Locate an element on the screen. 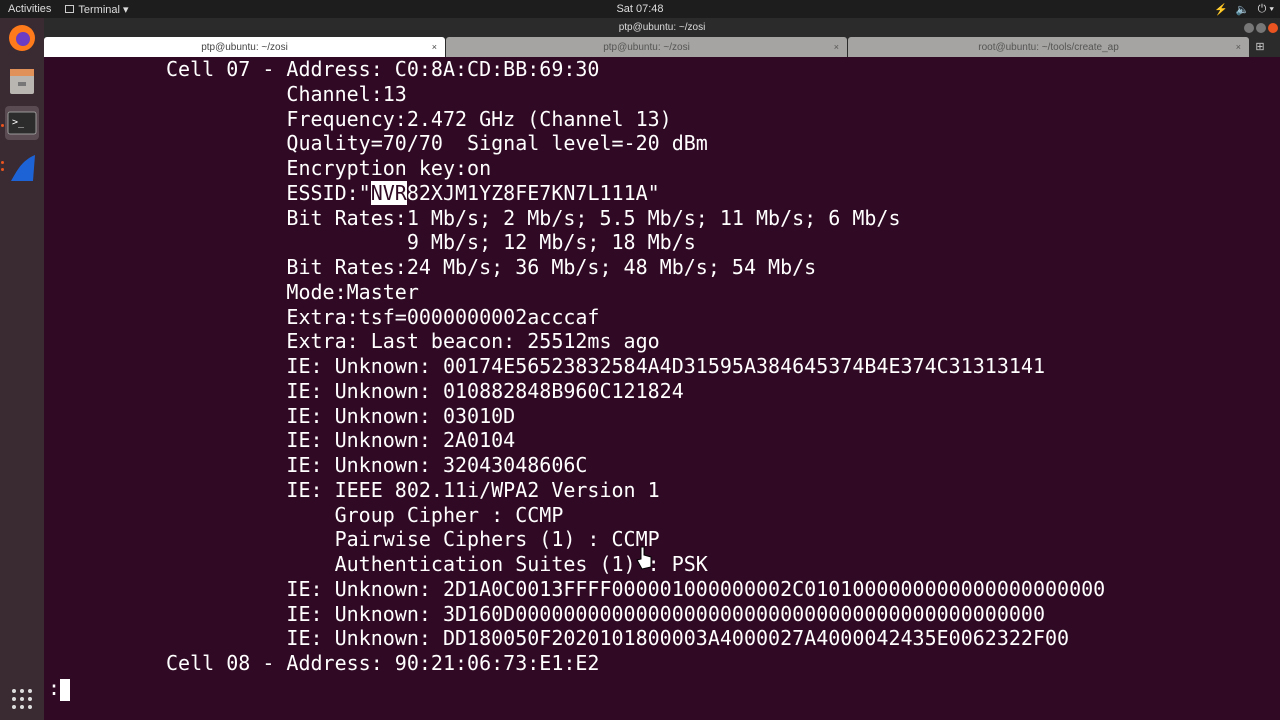 Image resolution: width=1280 pixels, height=720 pixels. maximize-button is located at coordinates (1261, 28).